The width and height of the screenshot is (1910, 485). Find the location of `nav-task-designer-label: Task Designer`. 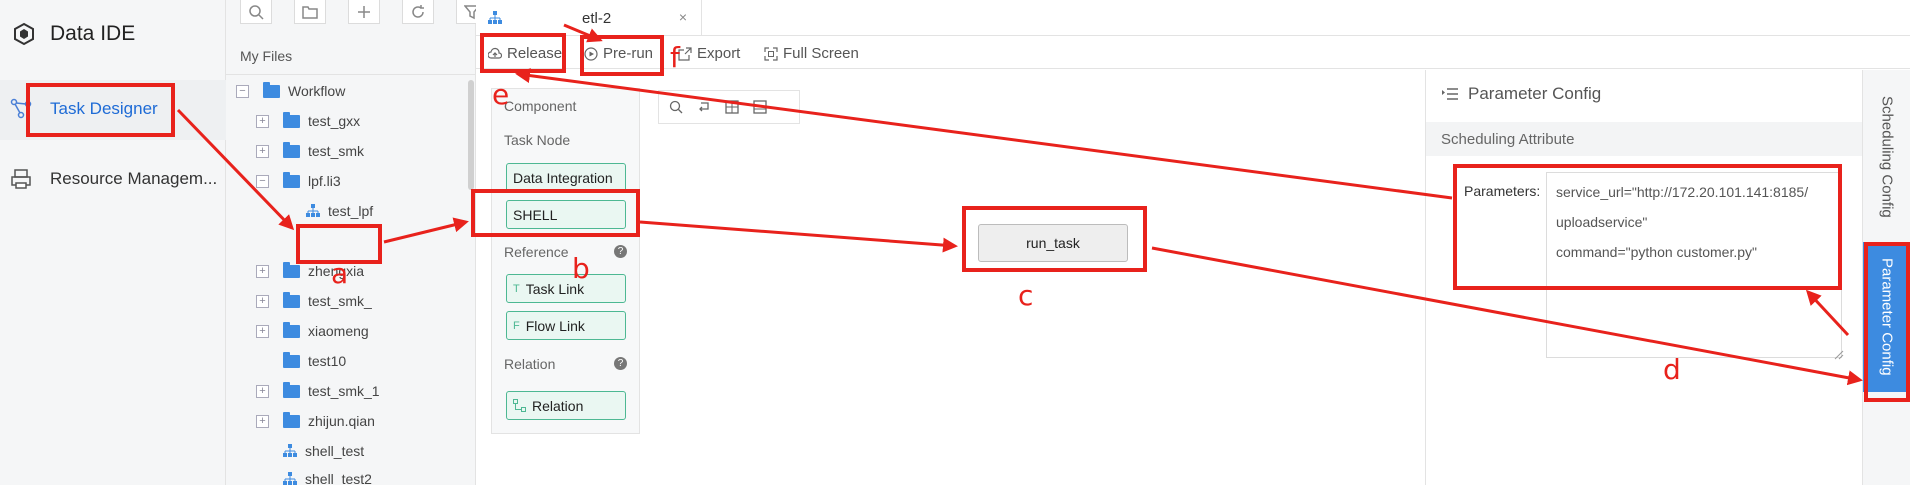

nav-task-designer-label: Task Designer is located at coordinates (104, 108).